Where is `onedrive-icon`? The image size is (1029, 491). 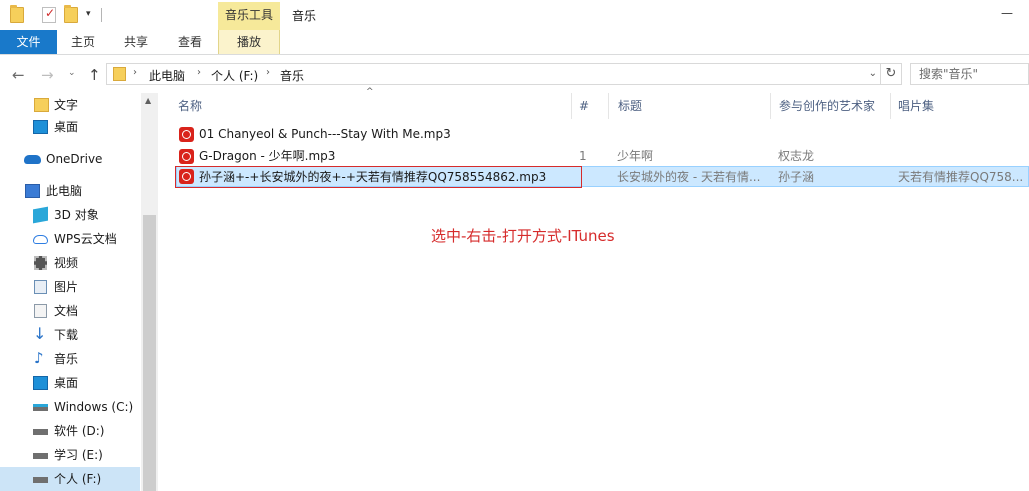 onedrive-icon is located at coordinates (32, 159).